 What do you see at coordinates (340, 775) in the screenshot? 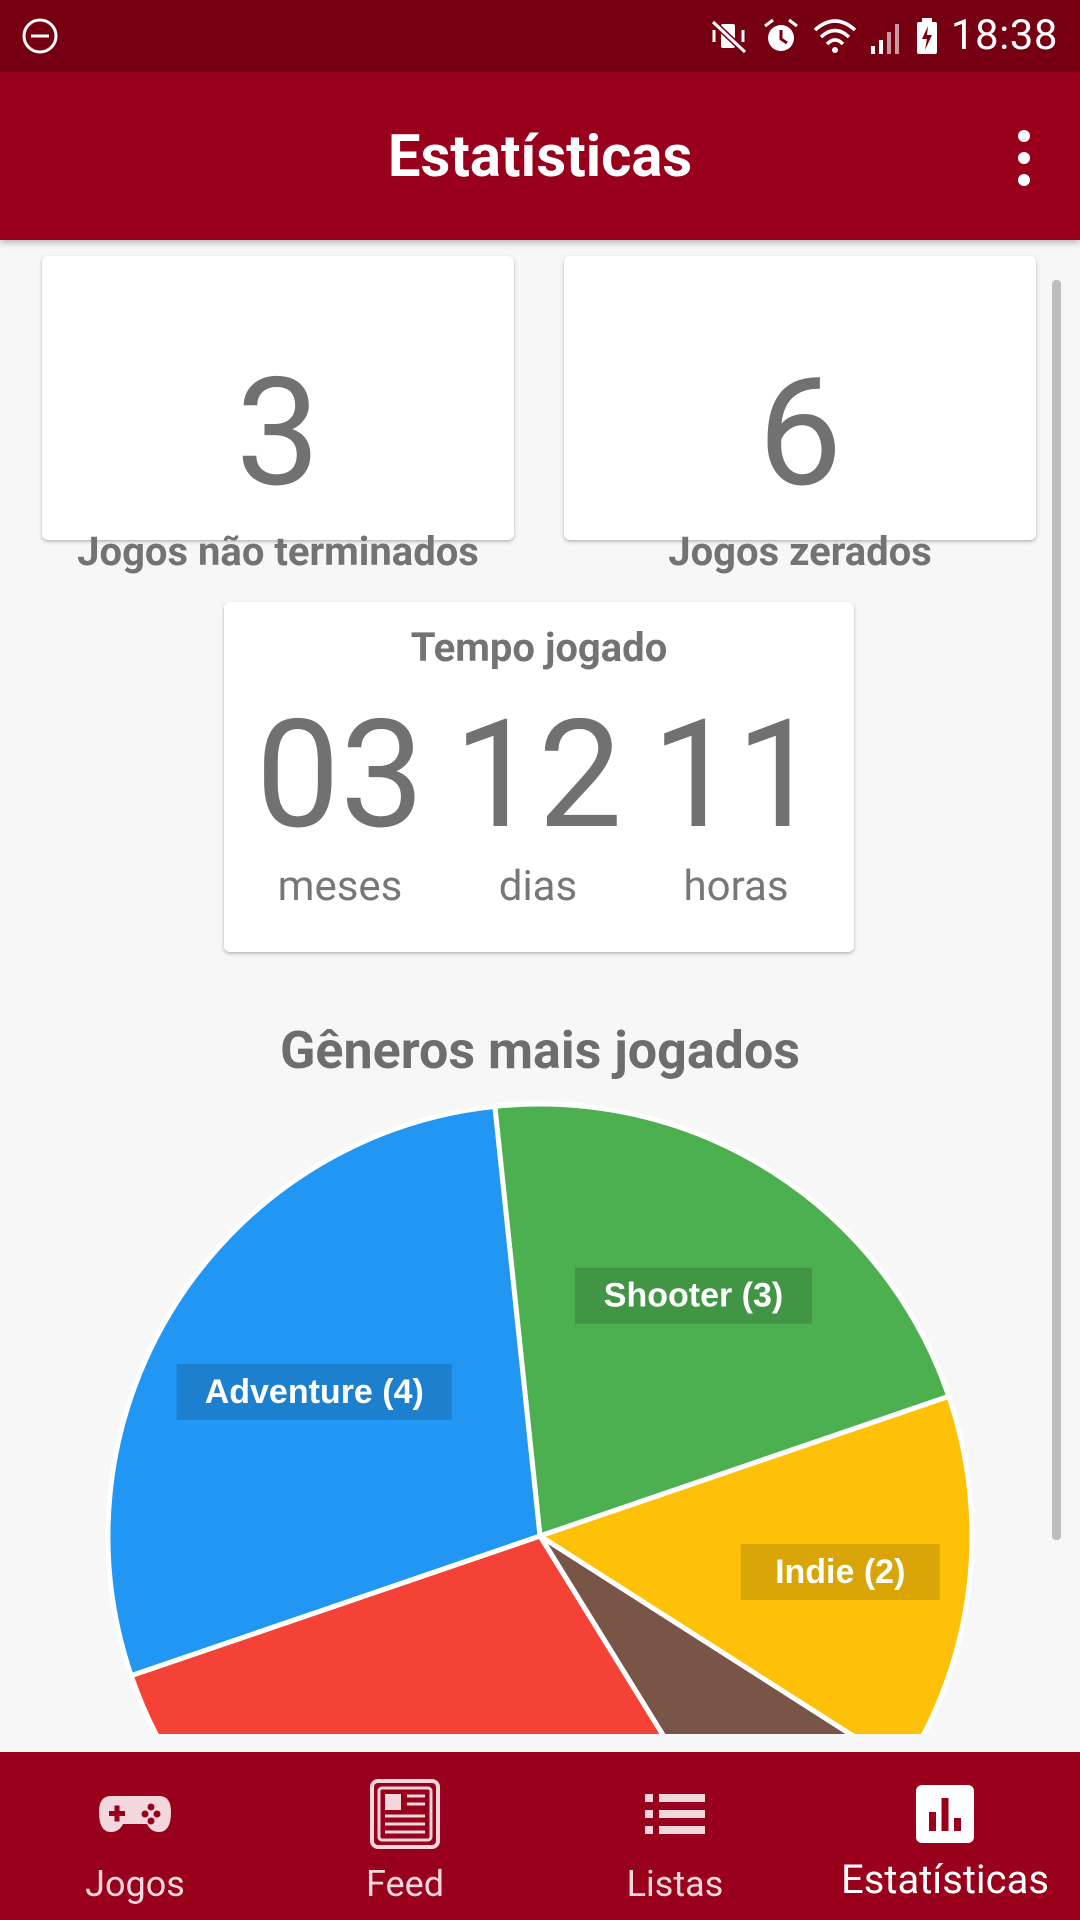
I see `months-value: 03` at bounding box center [340, 775].